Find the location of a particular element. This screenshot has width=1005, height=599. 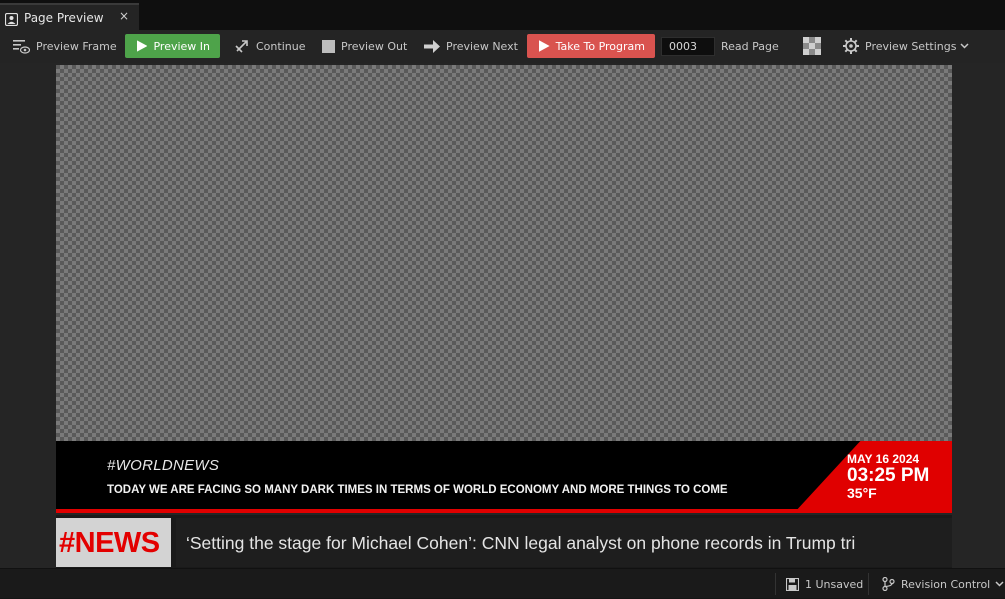

tab-bar: Page Preview × is located at coordinates (502, 15).